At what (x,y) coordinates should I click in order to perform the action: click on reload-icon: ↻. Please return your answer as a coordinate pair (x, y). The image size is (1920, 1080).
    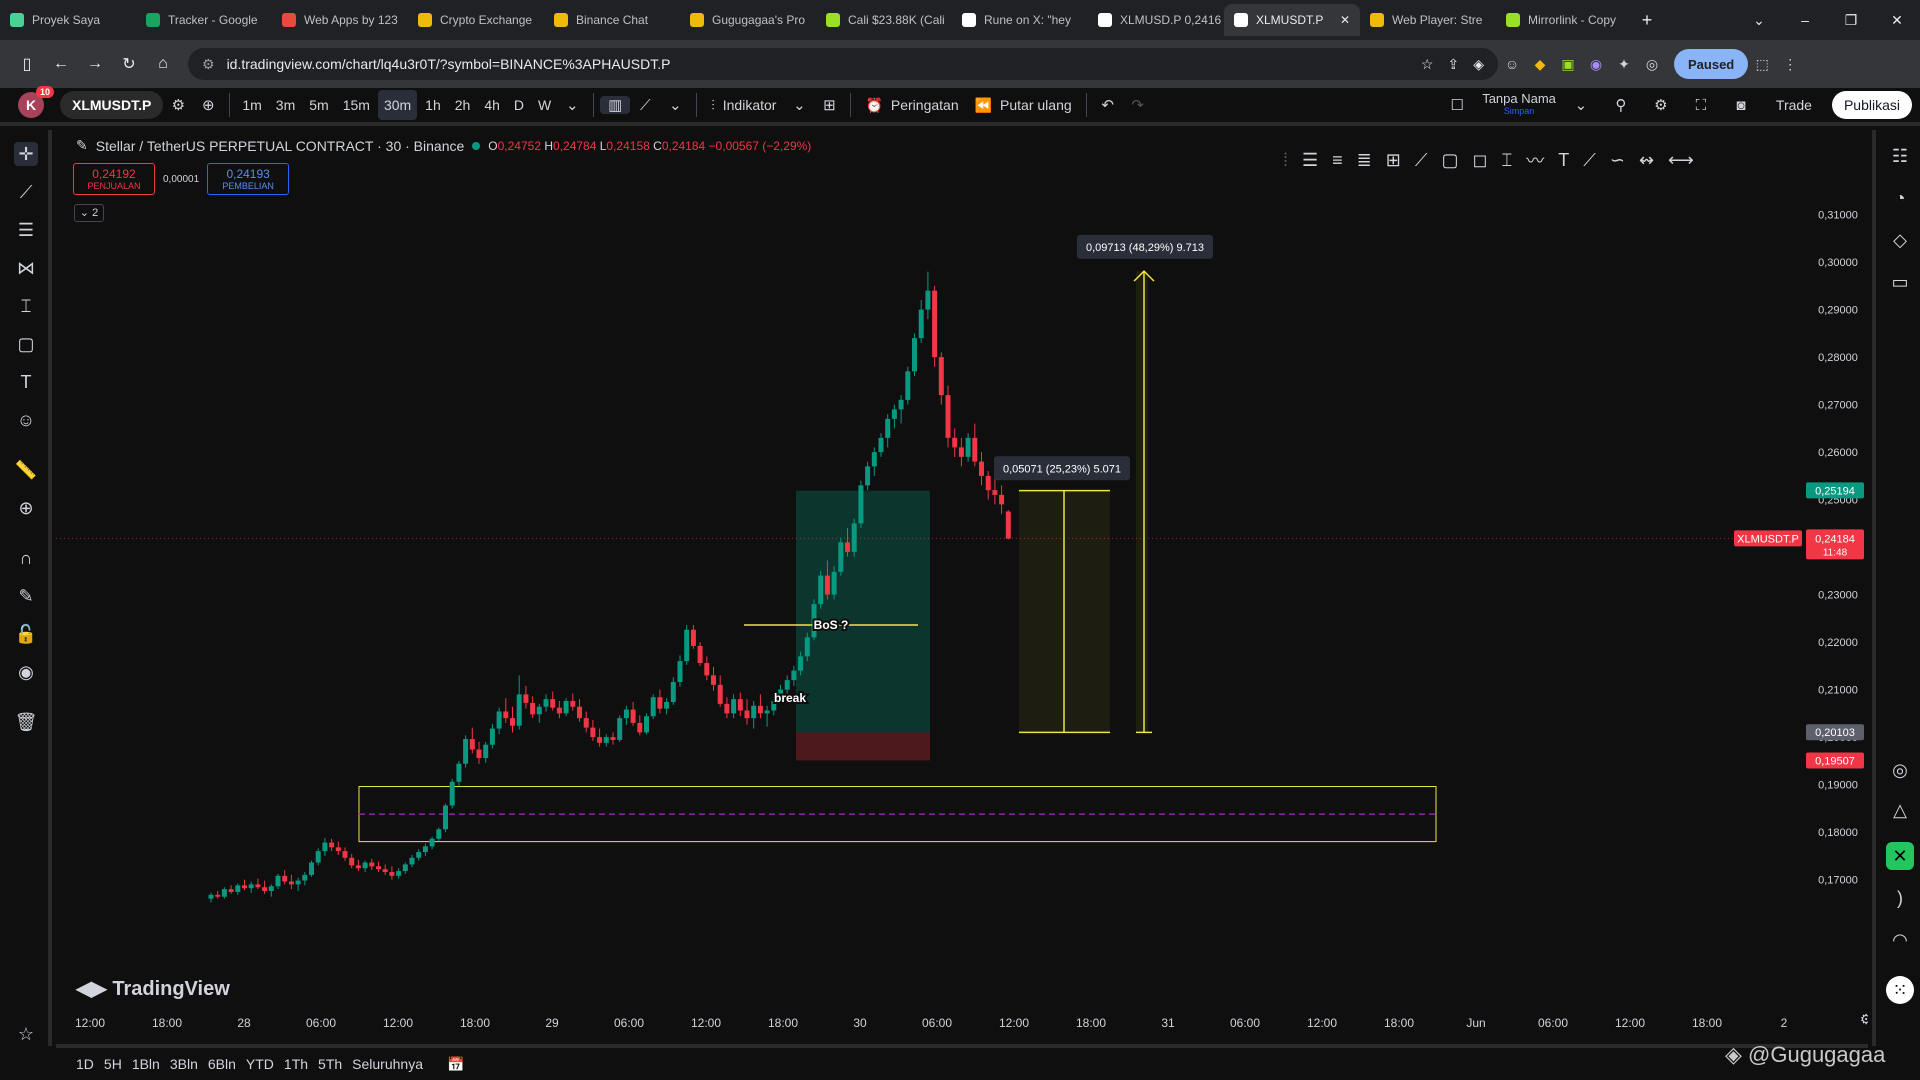
    Looking at the image, I should click on (129, 64).